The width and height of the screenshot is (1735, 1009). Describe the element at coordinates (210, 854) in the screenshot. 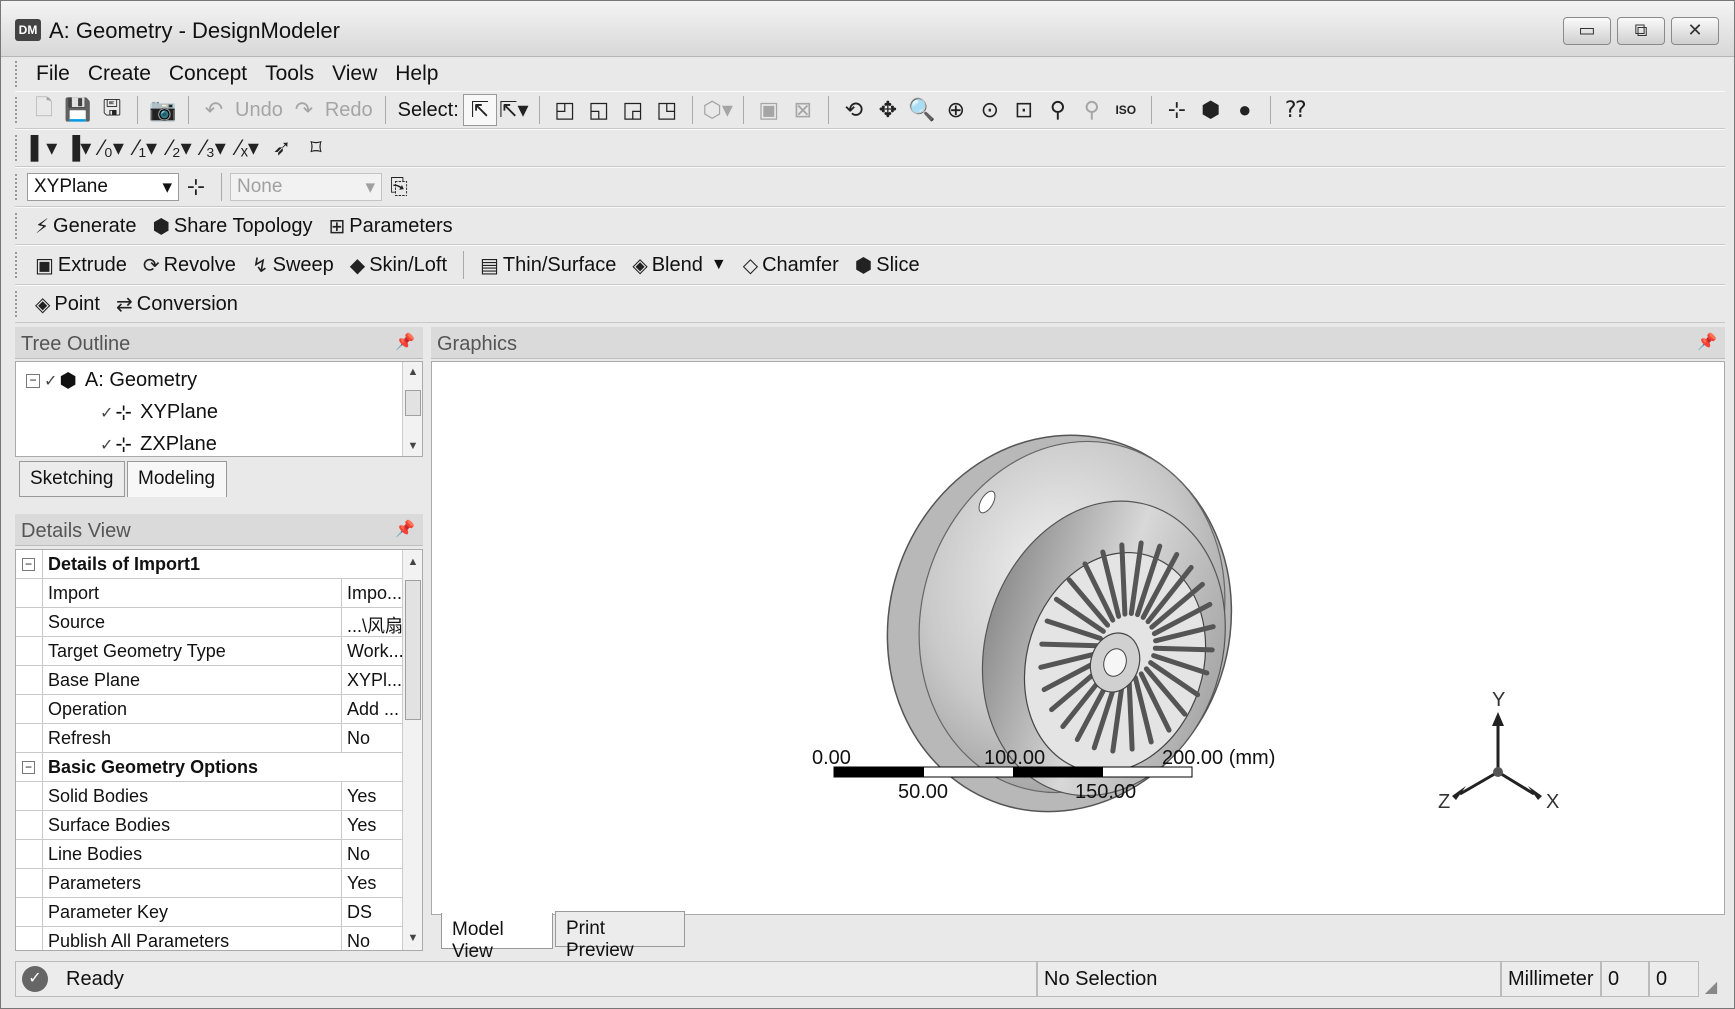

I see `details-row: Line Bodies No` at that location.